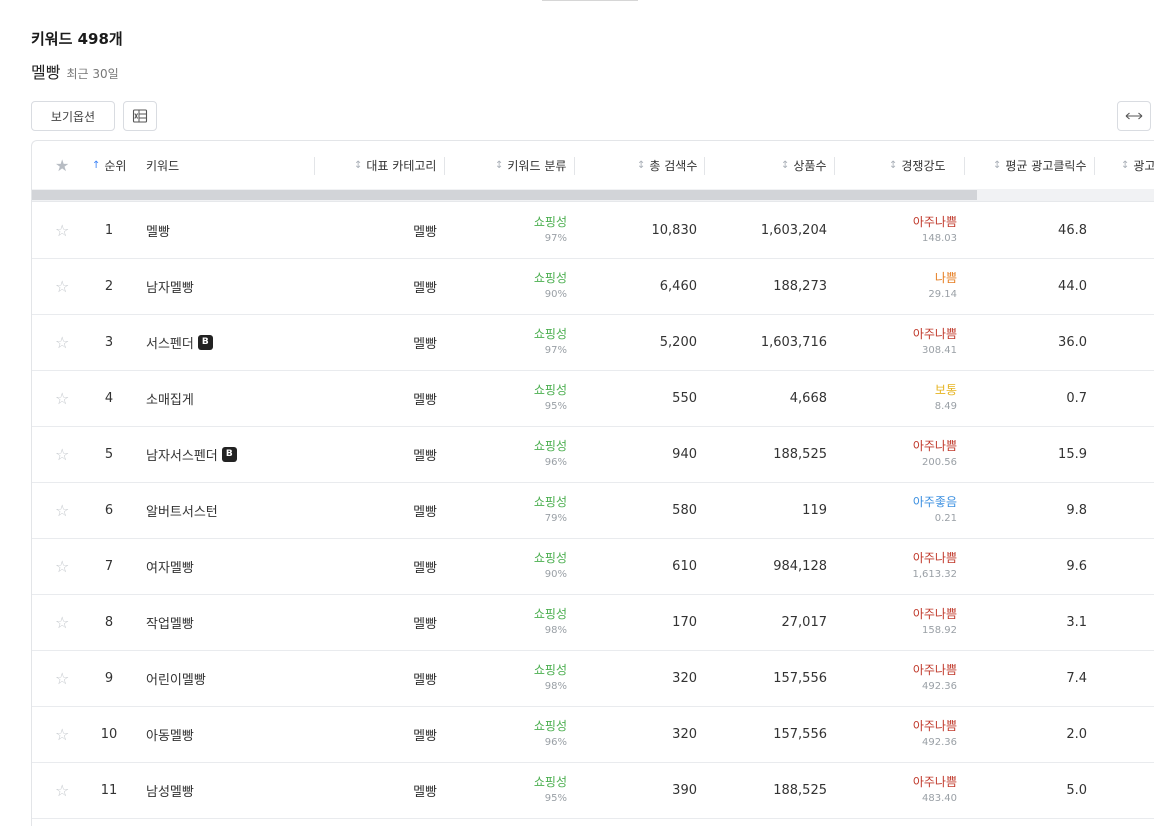 This screenshot has width=1154, height=826. What do you see at coordinates (945, 406) in the screenshot?
I see `competition-value: 8.49` at bounding box center [945, 406].